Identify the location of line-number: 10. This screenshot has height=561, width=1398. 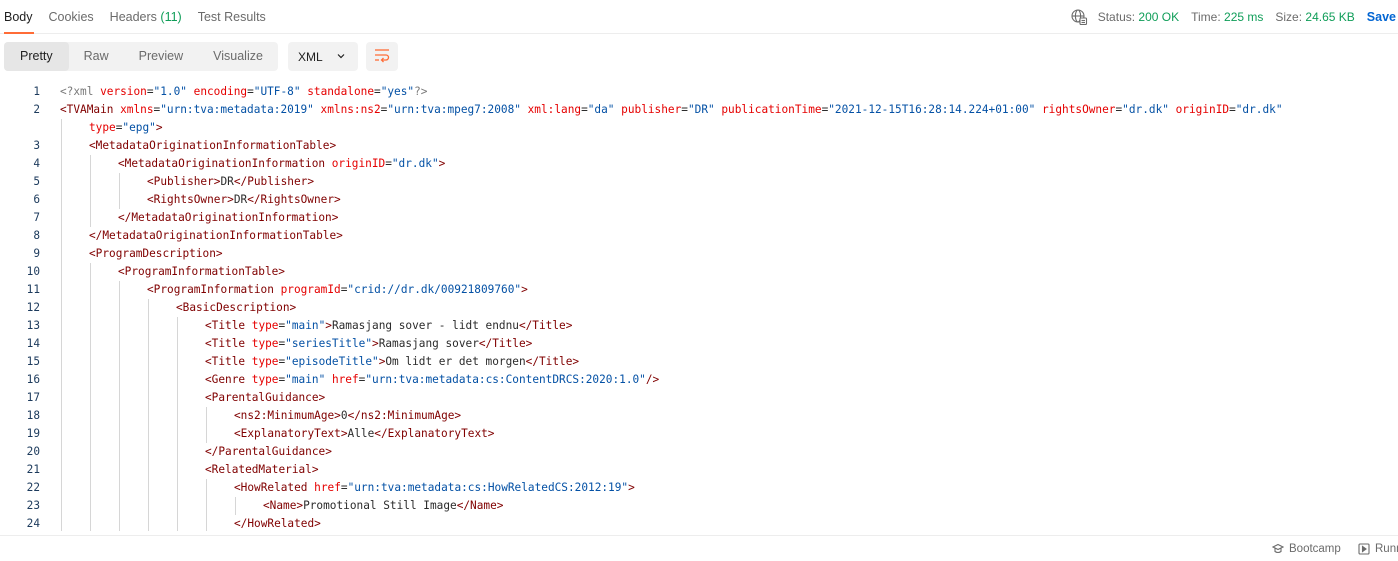
(33, 271).